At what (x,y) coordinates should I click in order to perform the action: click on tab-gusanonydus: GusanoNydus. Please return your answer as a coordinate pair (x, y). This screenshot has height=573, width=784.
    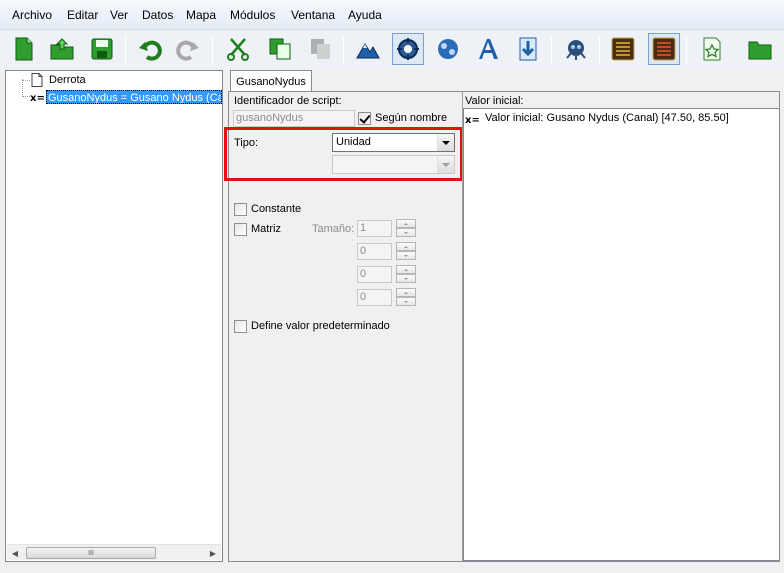
    Looking at the image, I should click on (271, 81).